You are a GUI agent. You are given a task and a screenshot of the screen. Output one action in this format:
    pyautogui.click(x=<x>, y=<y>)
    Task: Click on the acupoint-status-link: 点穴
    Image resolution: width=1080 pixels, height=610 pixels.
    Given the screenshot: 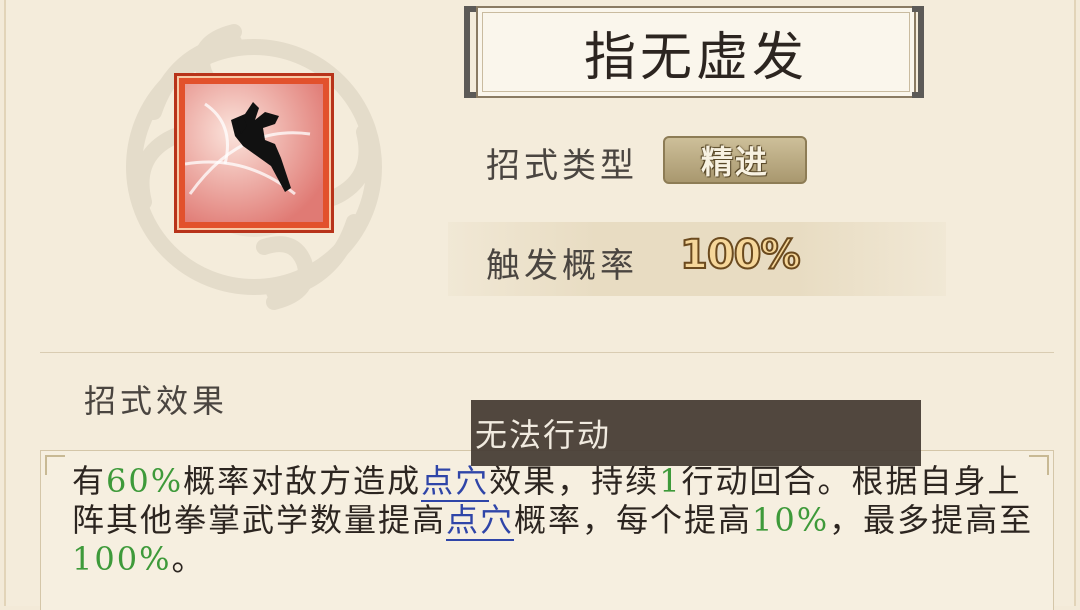 What is the action you would take?
    pyautogui.click(x=455, y=482)
    